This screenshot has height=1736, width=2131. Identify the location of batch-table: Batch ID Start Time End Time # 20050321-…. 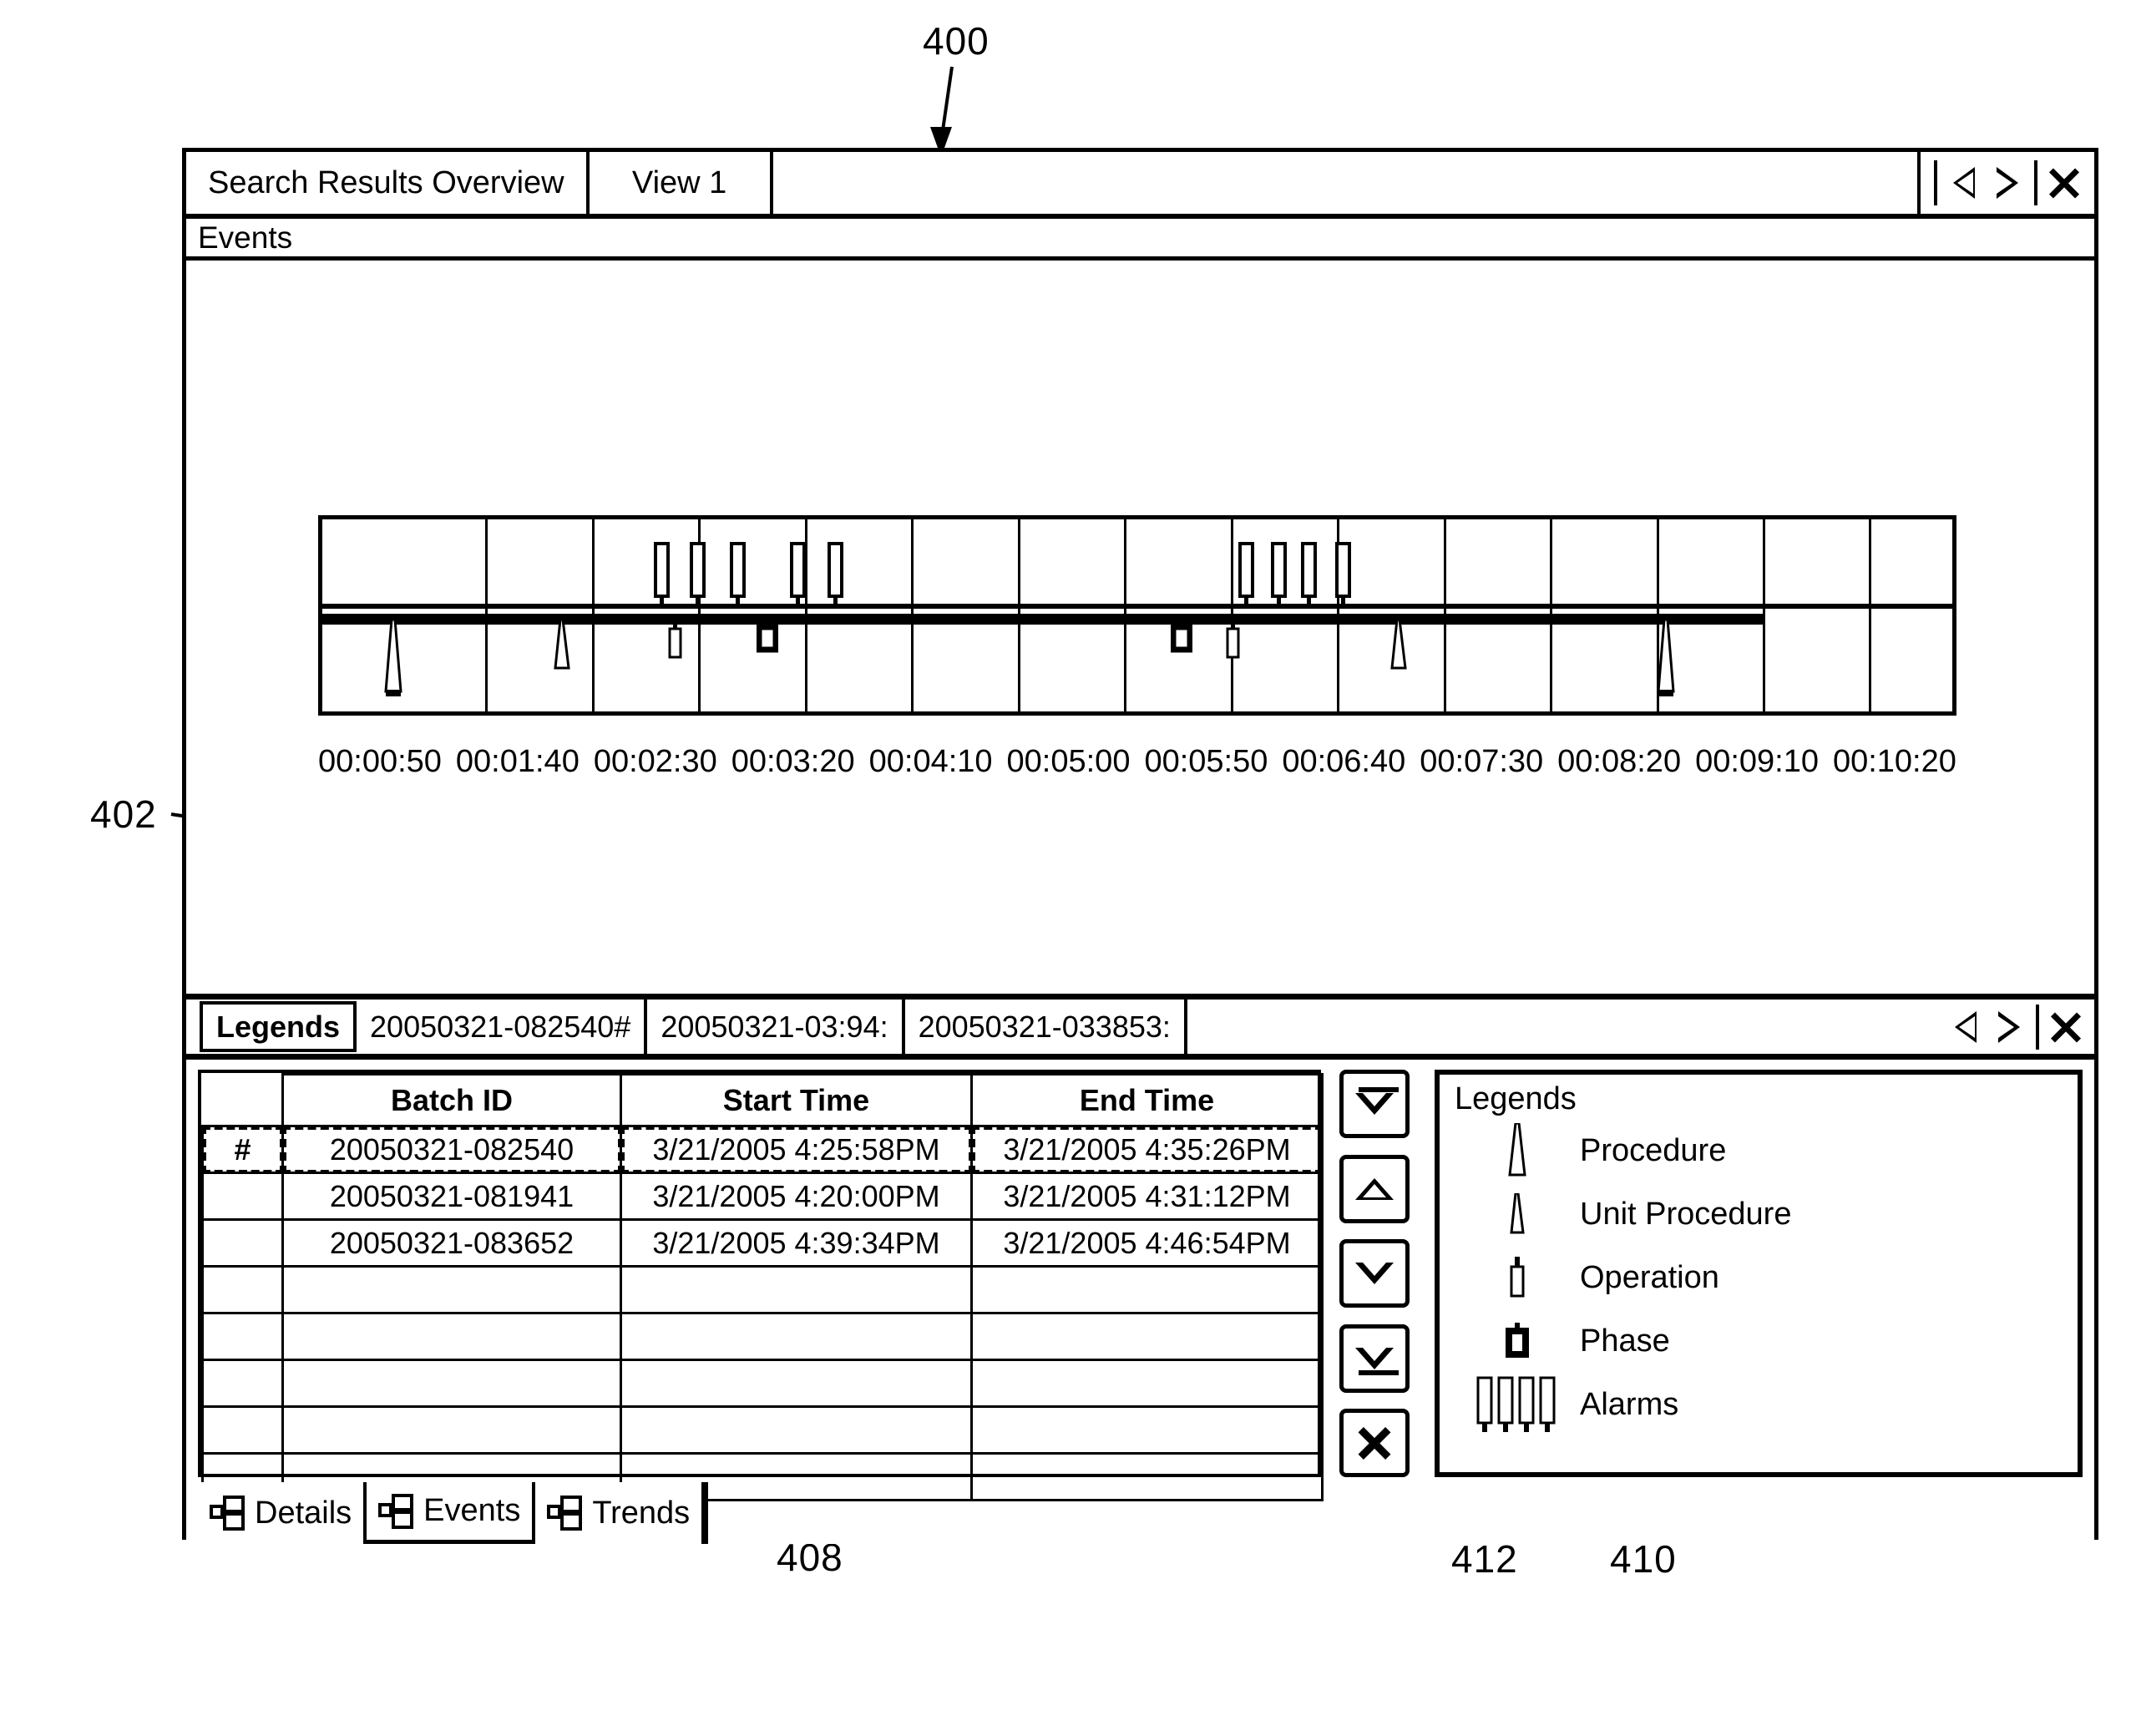
(762, 1287).